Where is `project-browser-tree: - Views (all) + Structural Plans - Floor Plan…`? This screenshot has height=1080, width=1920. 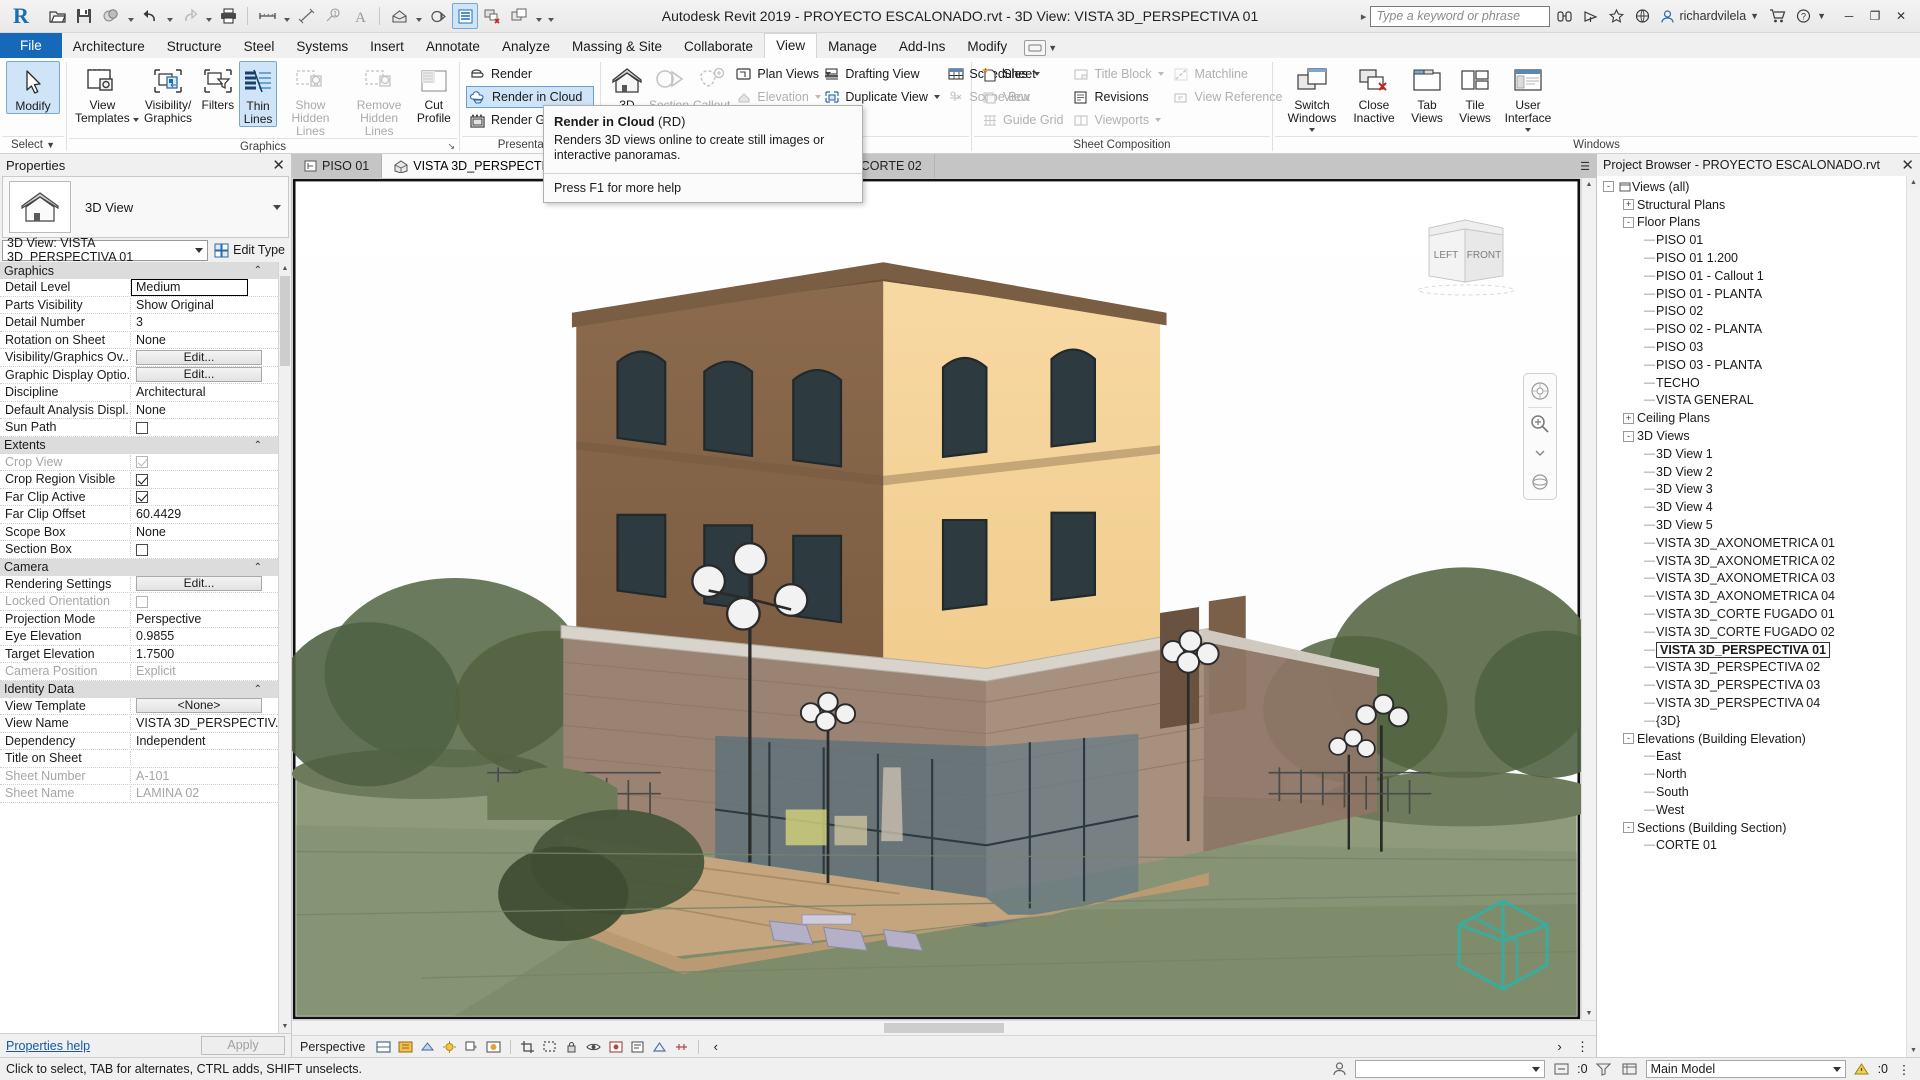
project-browser-tree: - Views (all) + Structural Plans - Floor Plan… is located at coordinates (1751, 616).